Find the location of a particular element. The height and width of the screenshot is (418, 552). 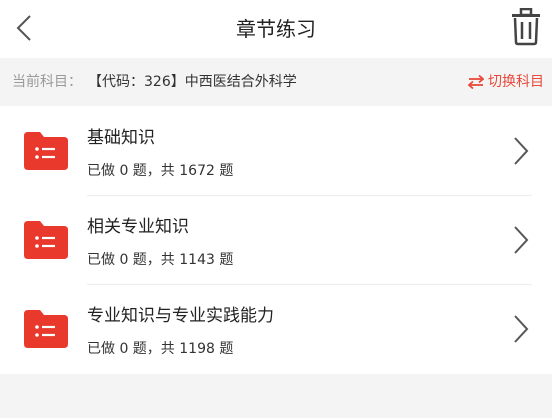

swap-icon is located at coordinates (476, 82).